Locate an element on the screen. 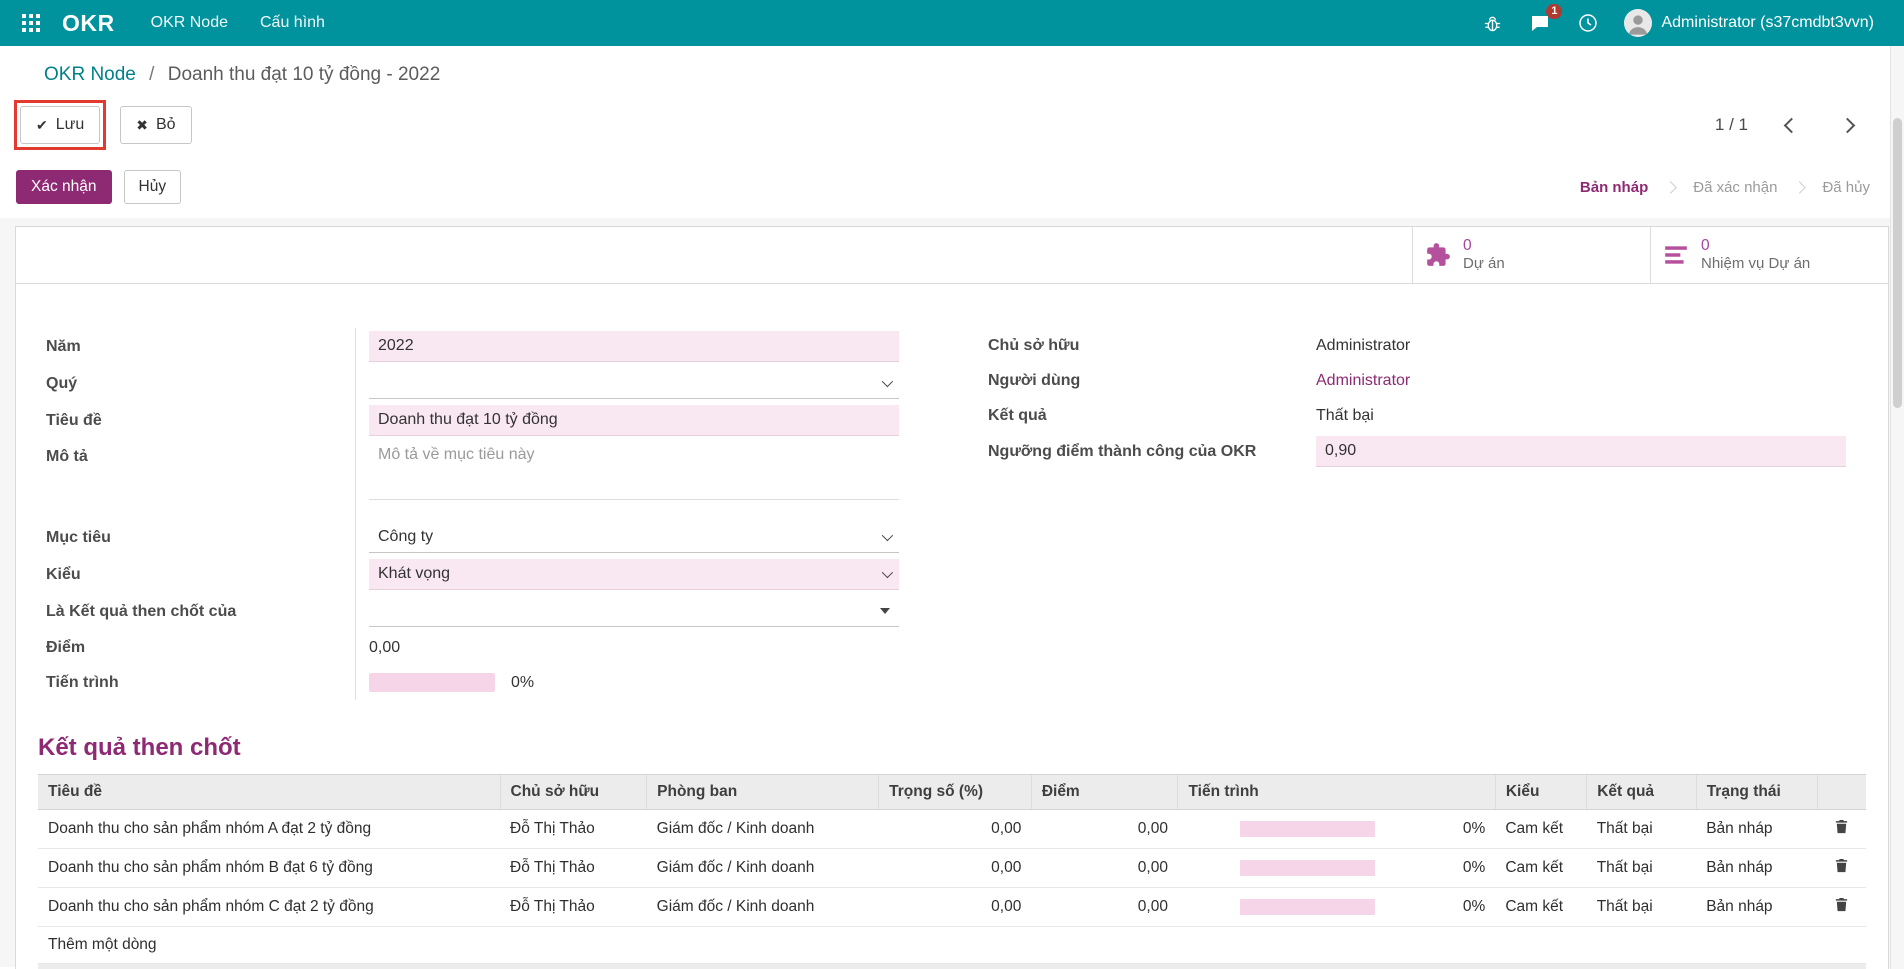 The height and width of the screenshot is (969, 1904). app-brand: OKR is located at coordinates (88, 23).